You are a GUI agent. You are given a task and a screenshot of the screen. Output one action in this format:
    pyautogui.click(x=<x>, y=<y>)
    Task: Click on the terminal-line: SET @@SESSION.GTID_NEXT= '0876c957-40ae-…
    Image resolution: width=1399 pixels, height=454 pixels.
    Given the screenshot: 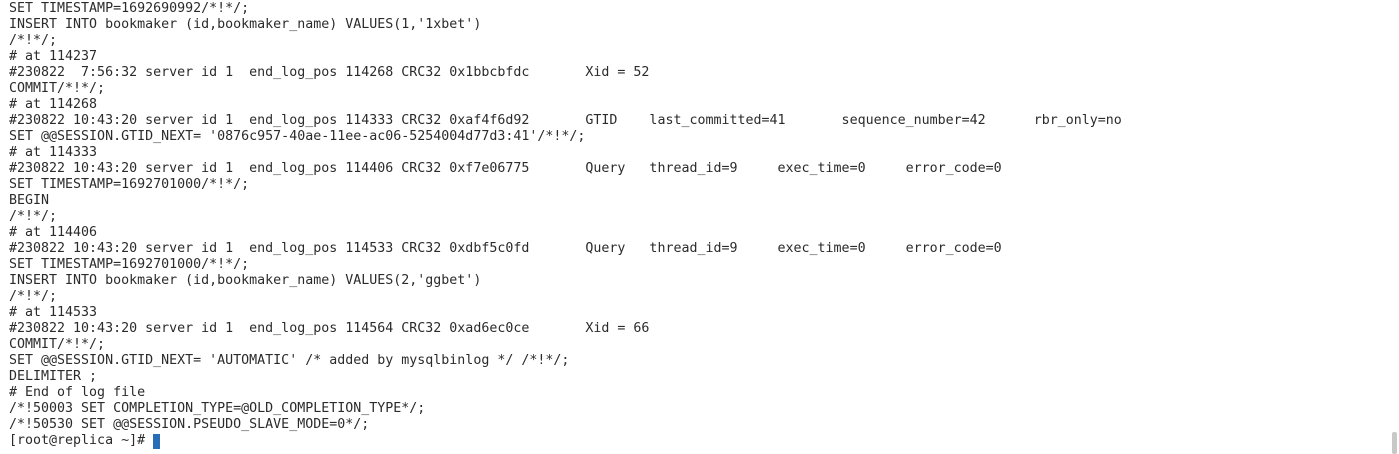 What is the action you would take?
    pyautogui.click(x=297, y=136)
    